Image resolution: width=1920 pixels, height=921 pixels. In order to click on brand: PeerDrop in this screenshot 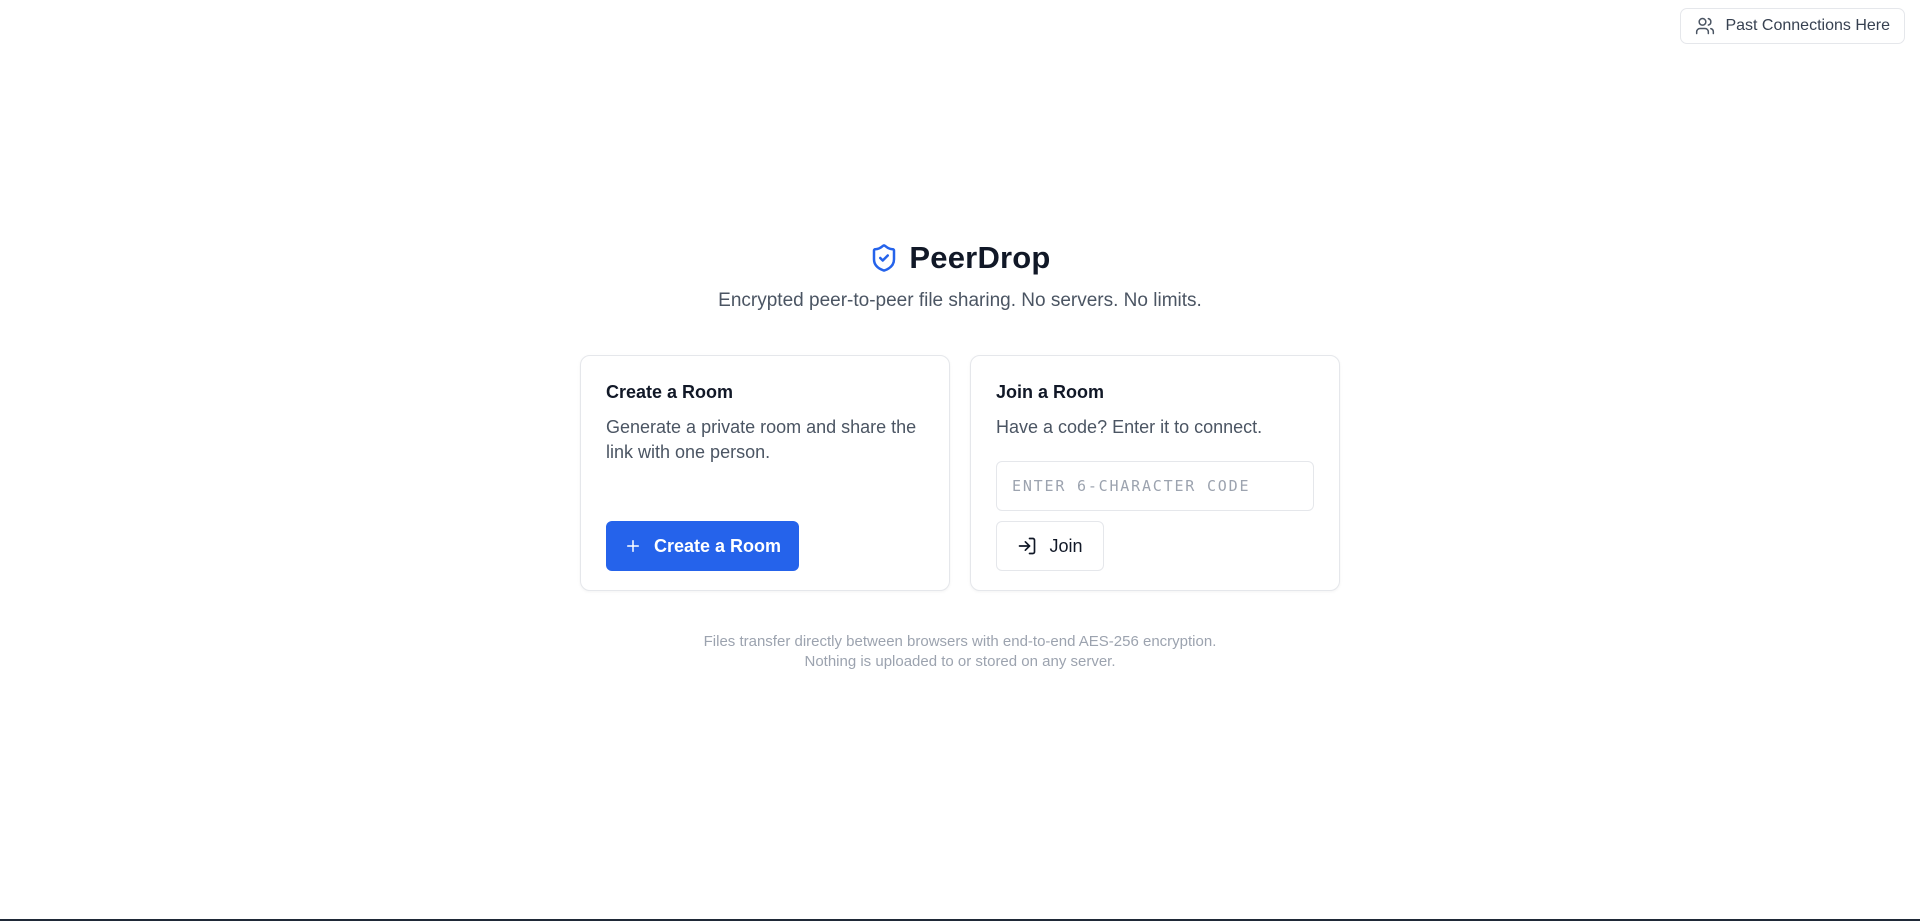, I will do `click(959, 258)`.